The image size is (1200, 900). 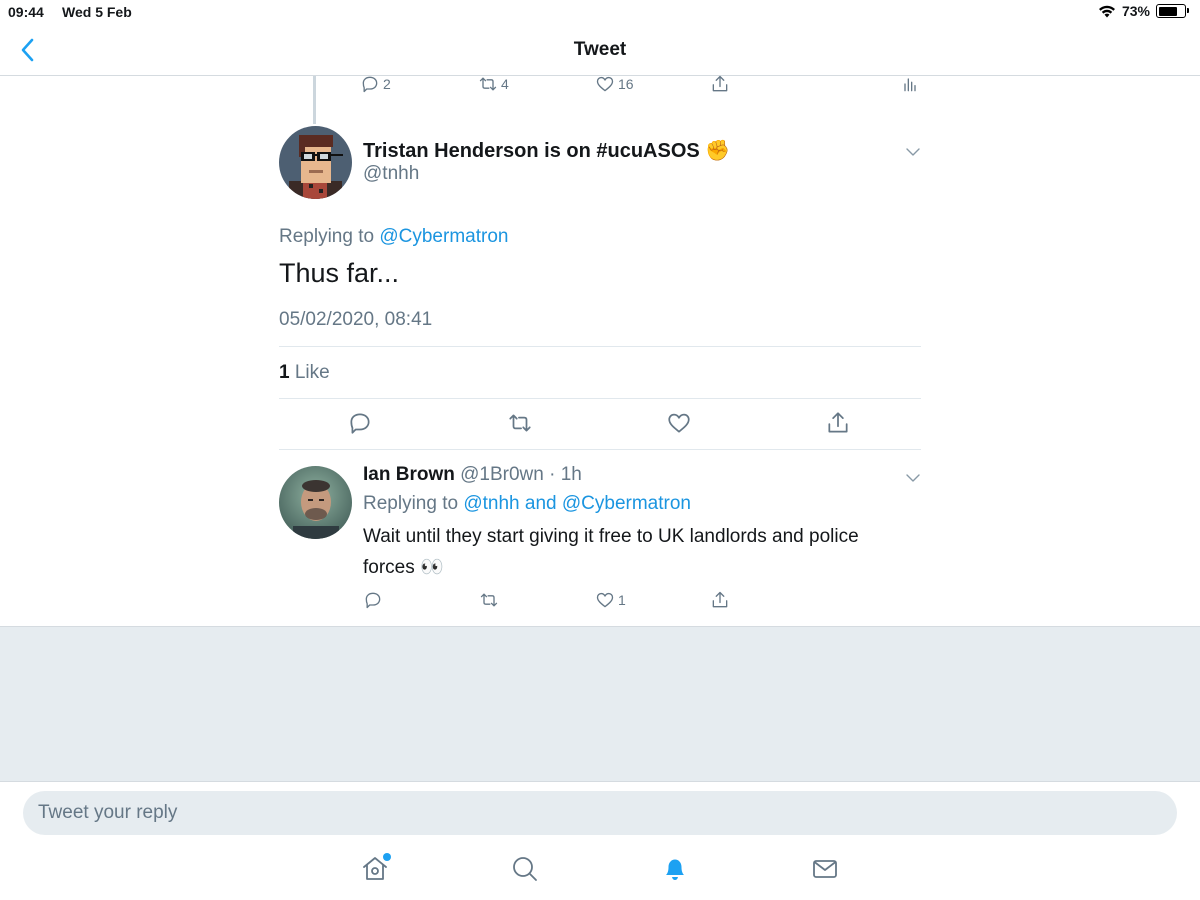 I want to click on pixel-avatar-image, so click(x=315, y=162).